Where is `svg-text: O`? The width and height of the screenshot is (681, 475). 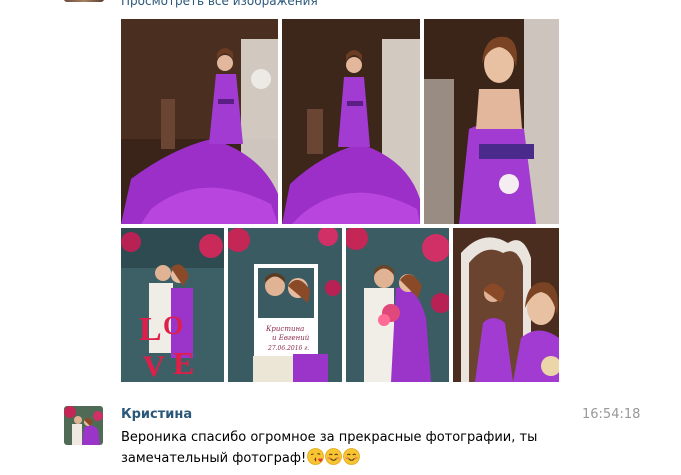 svg-text: O is located at coordinates (173, 325).